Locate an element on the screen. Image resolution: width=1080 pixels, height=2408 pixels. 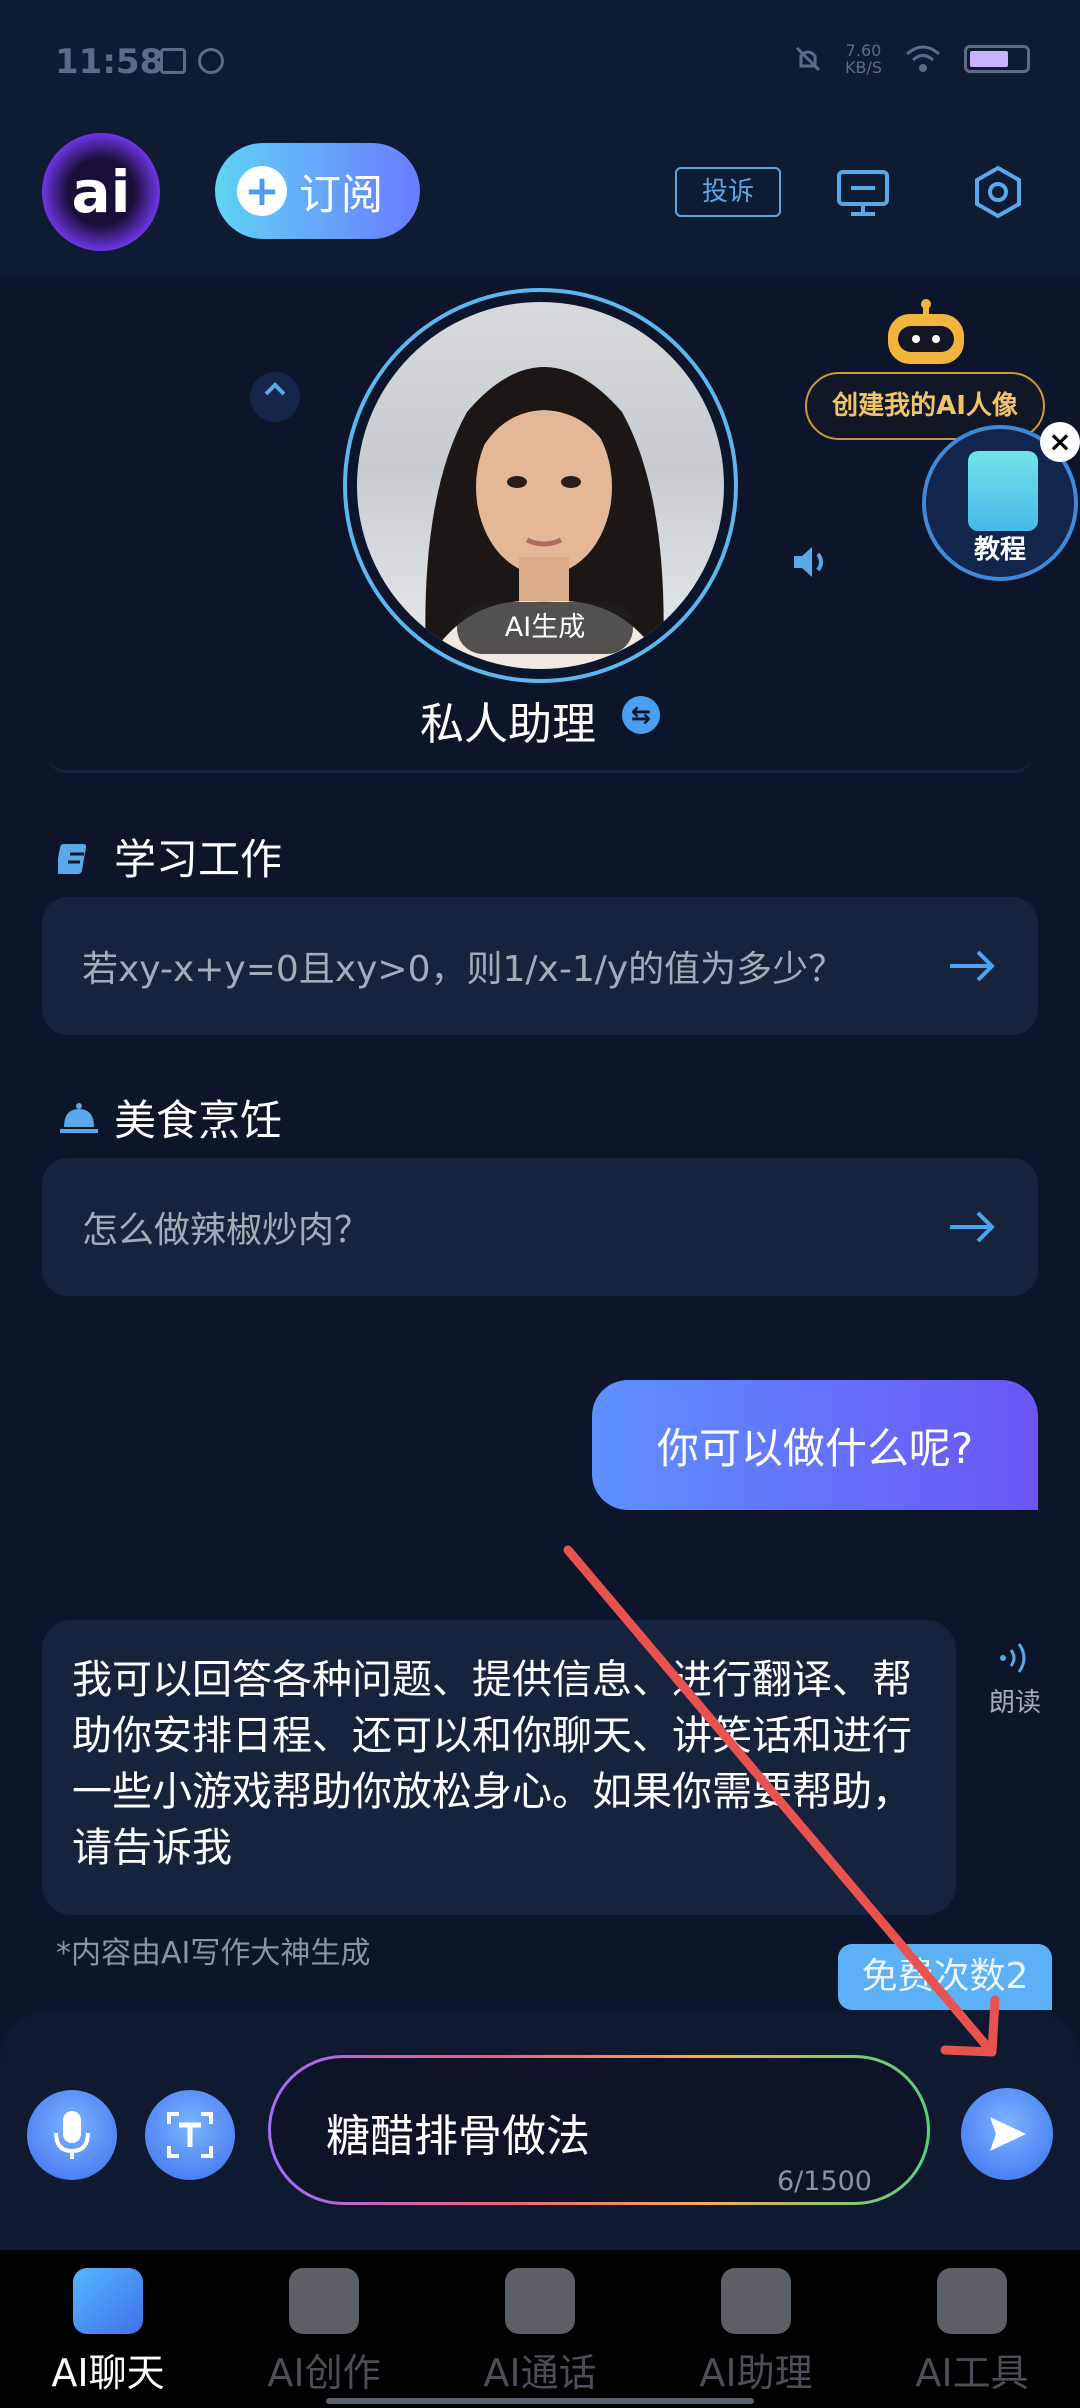
nav-label: AI聊天 is located at coordinates (108, 2373).